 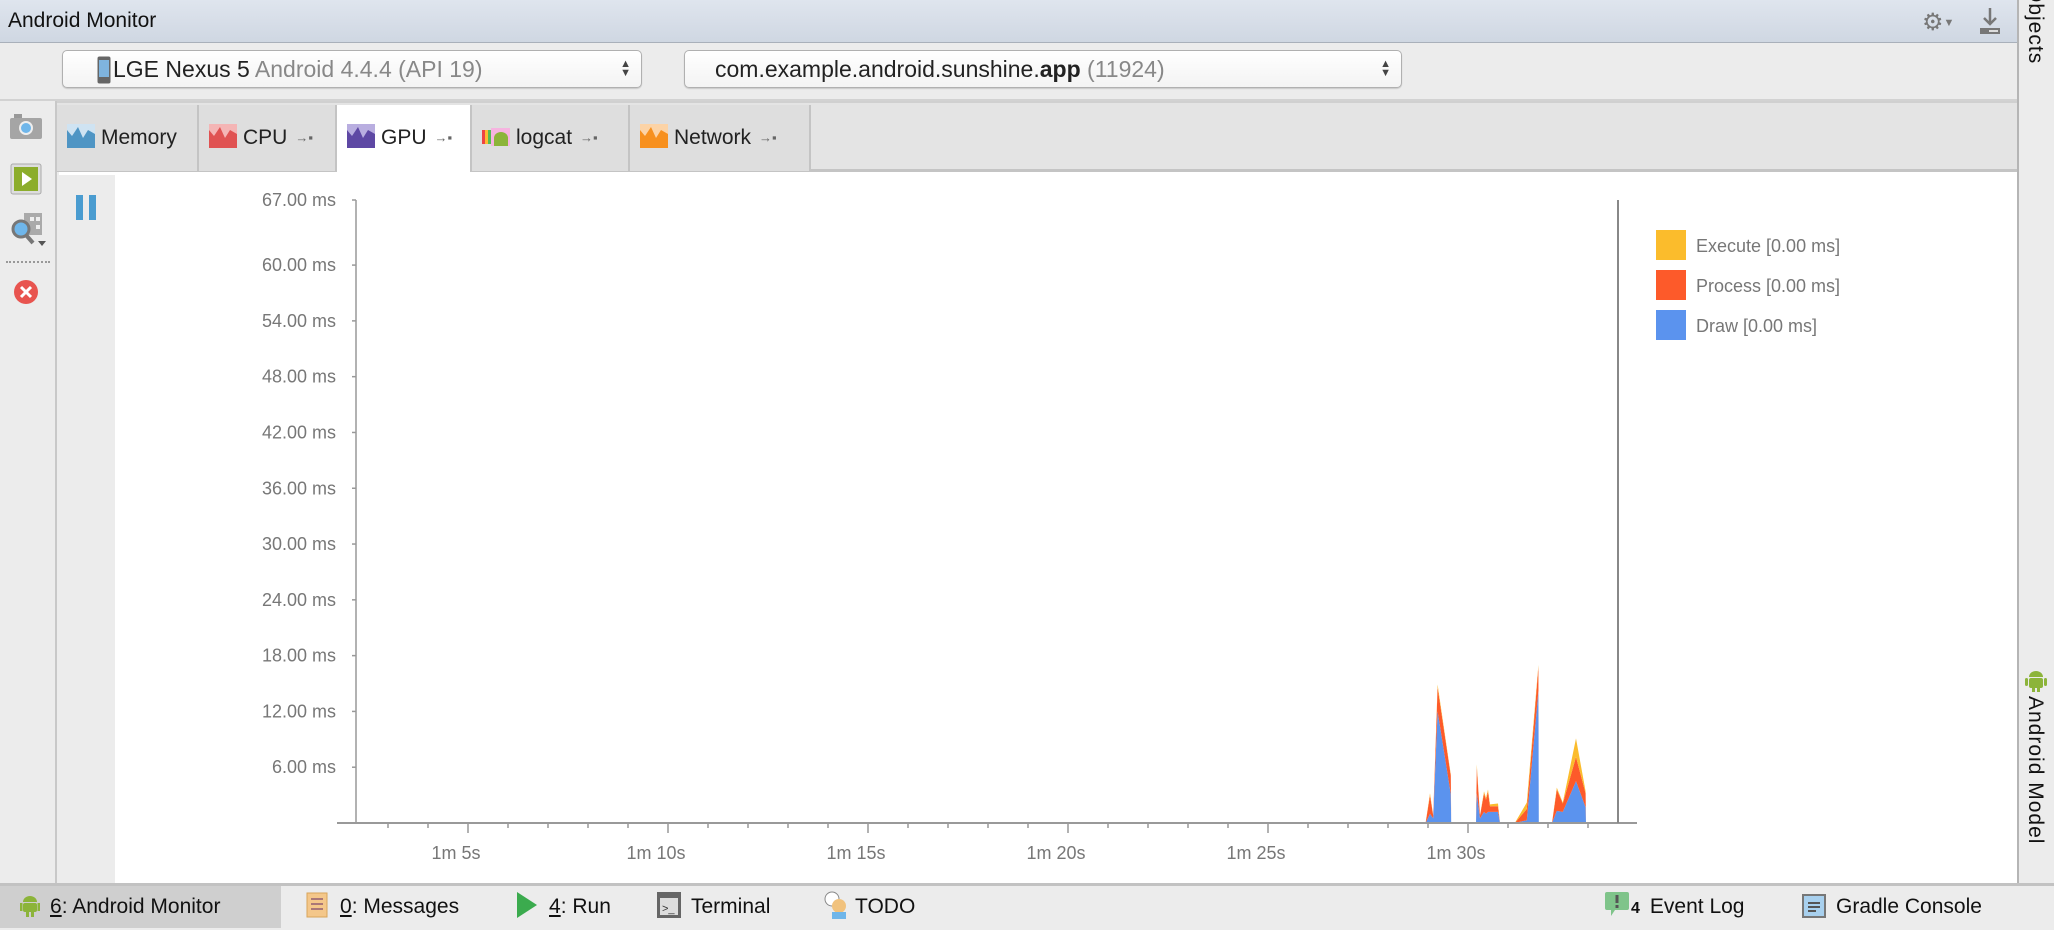 What do you see at coordinates (299, 544) in the screenshot?
I see `y-tick-label: 30.00 ms` at bounding box center [299, 544].